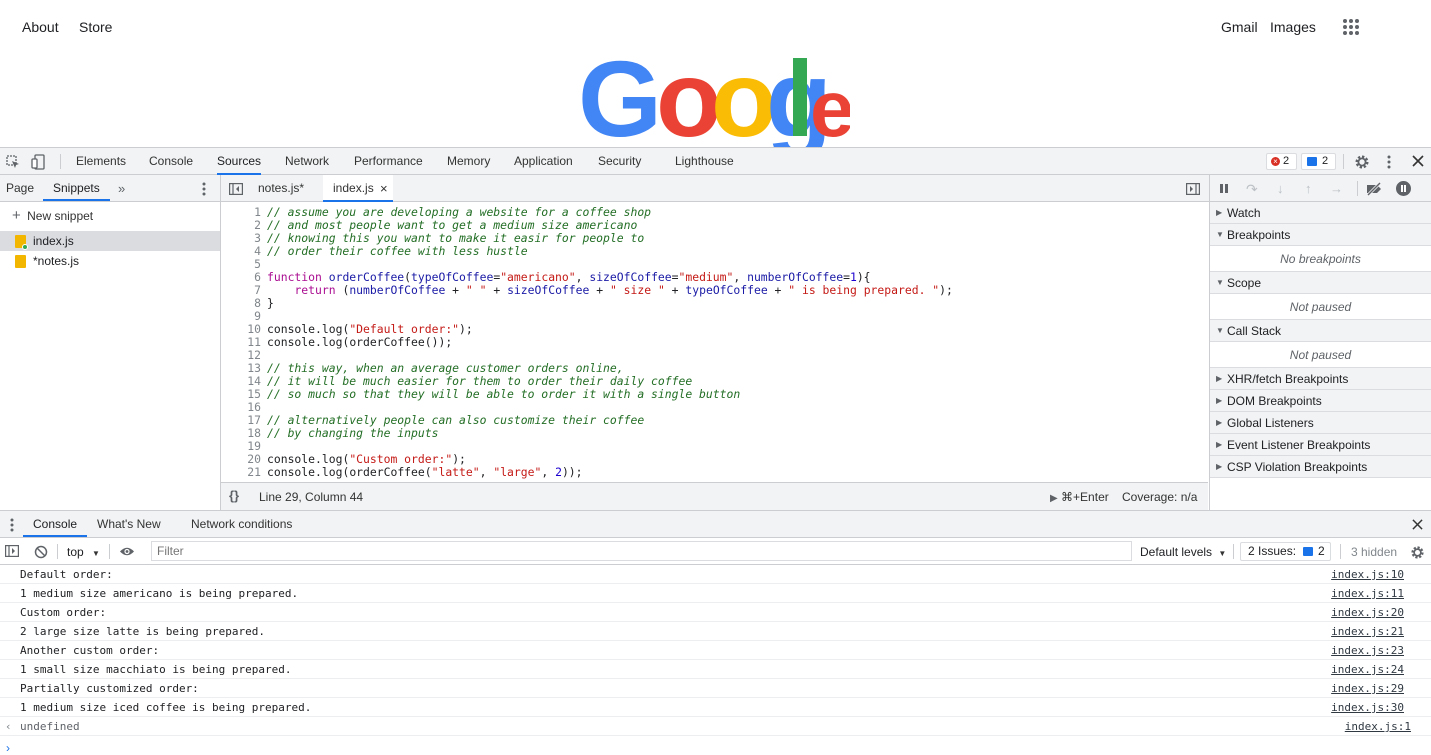 This screenshot has width=1431, height=755. What do you see at coordinates (76, 188) in the screenshot?
I see `tab-snippets: Snippets` at bounding box center [76, 188].